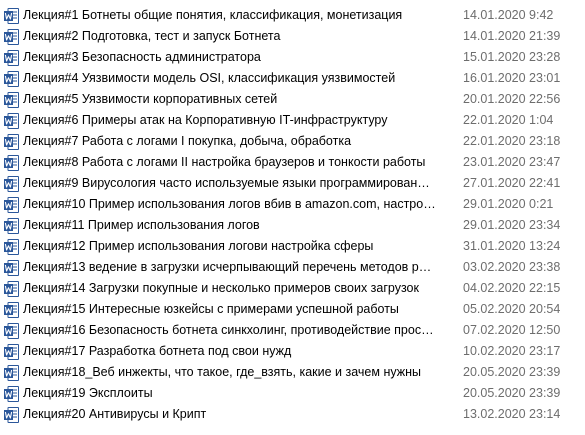  Describe the element at coordinates (512, 330) in the screenshot. I see `file-modified-date: 07.02.2020 12:50` at that location.